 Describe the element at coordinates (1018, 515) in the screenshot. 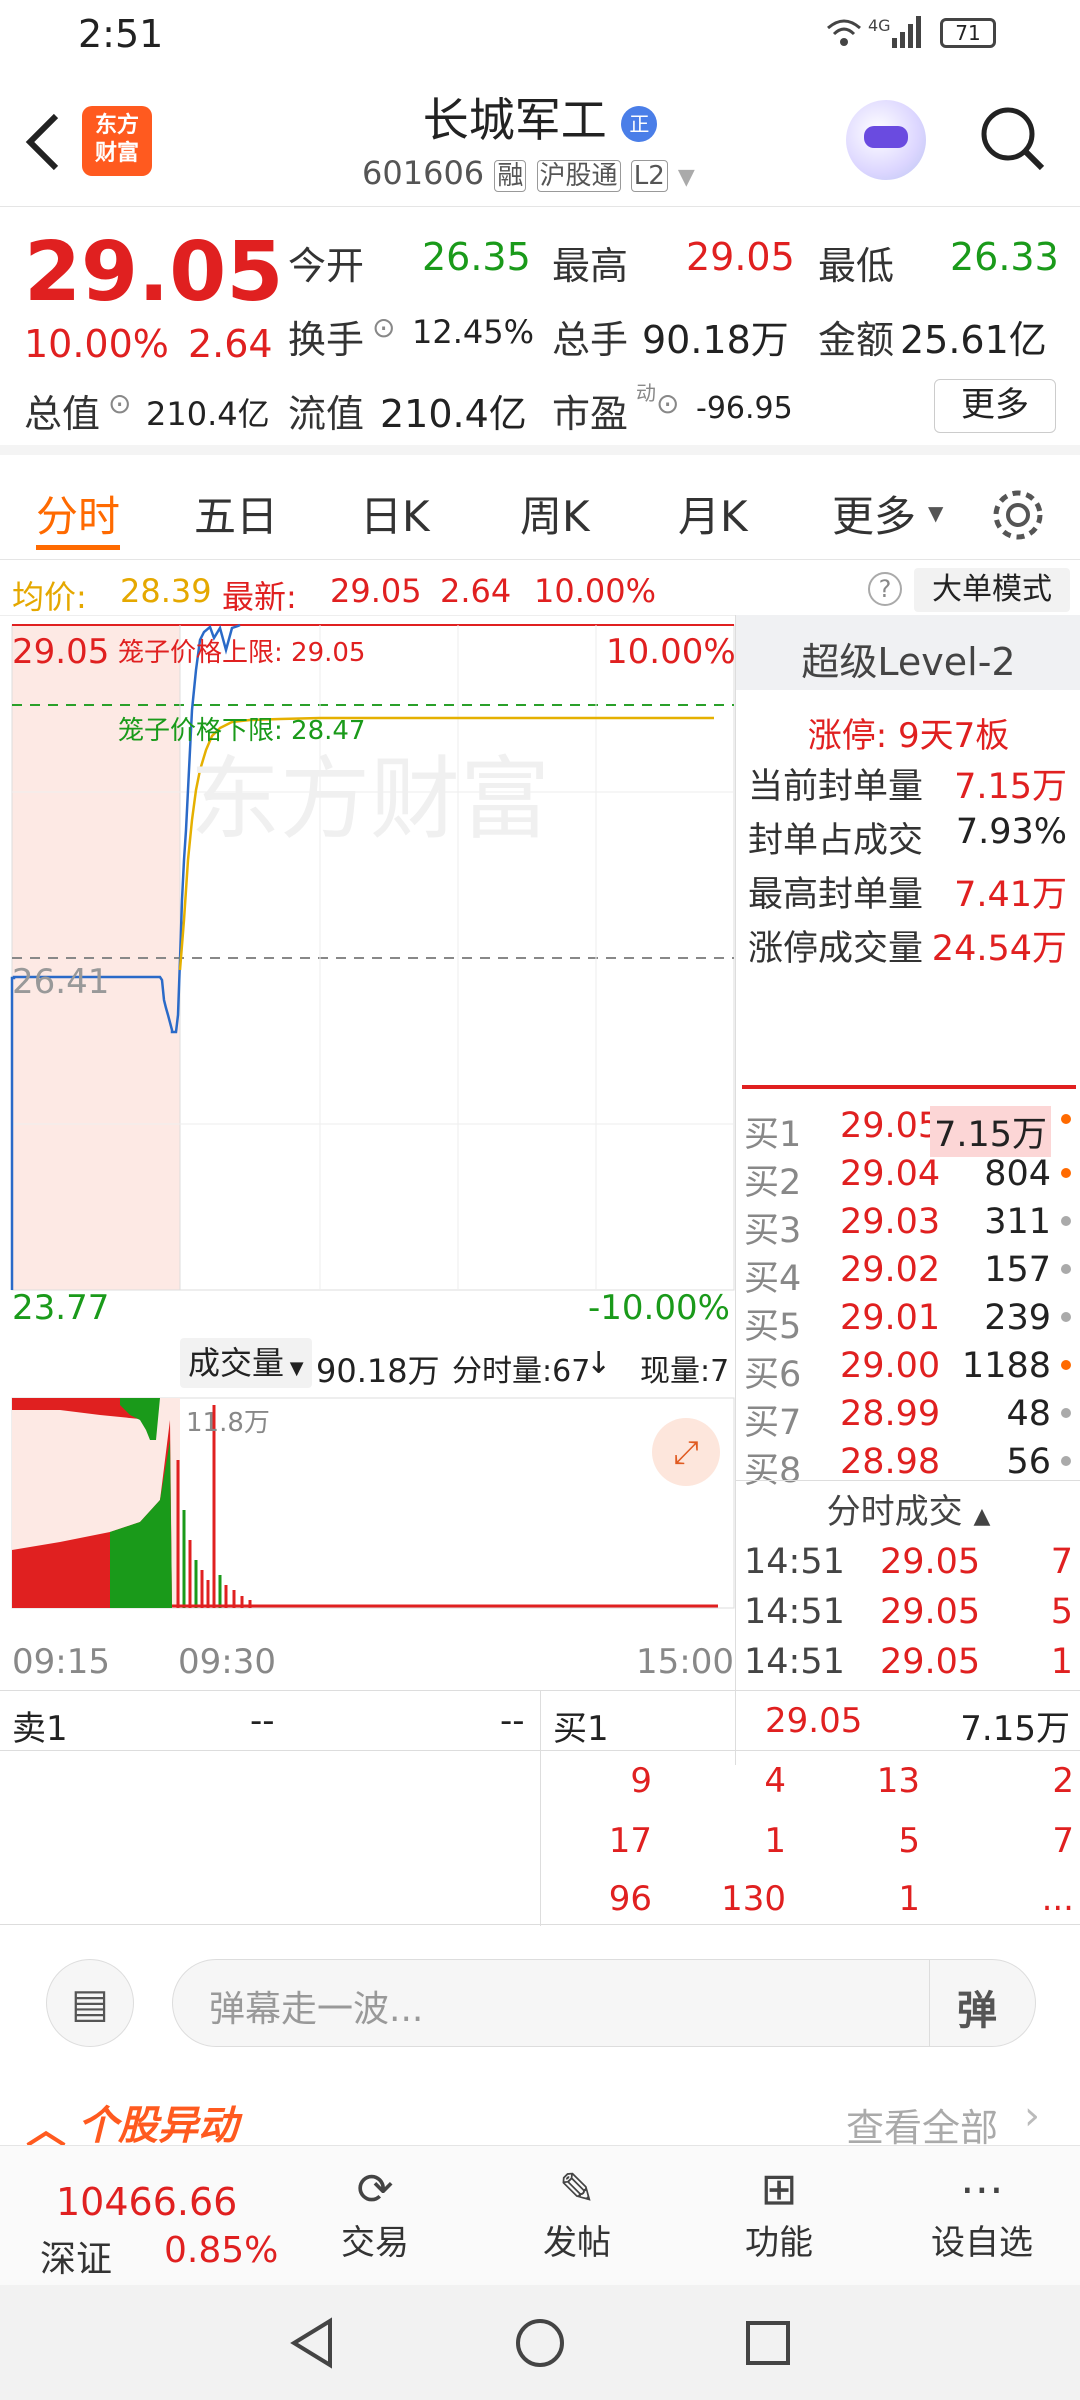

I see `gear-icon` at that location.